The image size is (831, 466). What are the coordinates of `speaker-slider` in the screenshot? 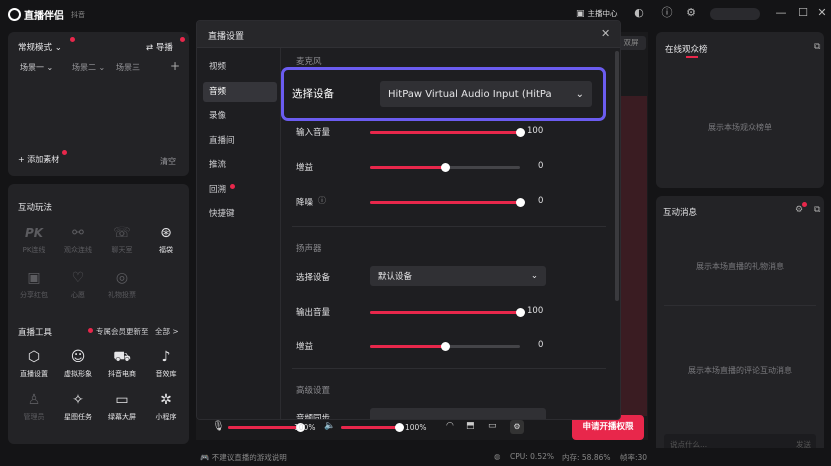 It's located at (372, 427).